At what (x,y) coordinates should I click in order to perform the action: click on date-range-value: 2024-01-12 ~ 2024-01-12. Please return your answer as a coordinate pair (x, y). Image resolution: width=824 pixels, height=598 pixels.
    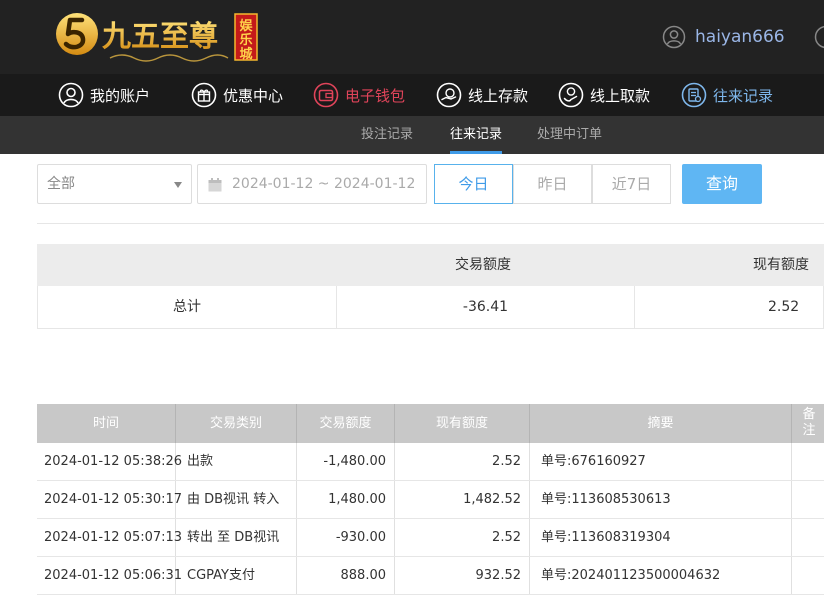
    Looking at the image, I should click on (324, 184).